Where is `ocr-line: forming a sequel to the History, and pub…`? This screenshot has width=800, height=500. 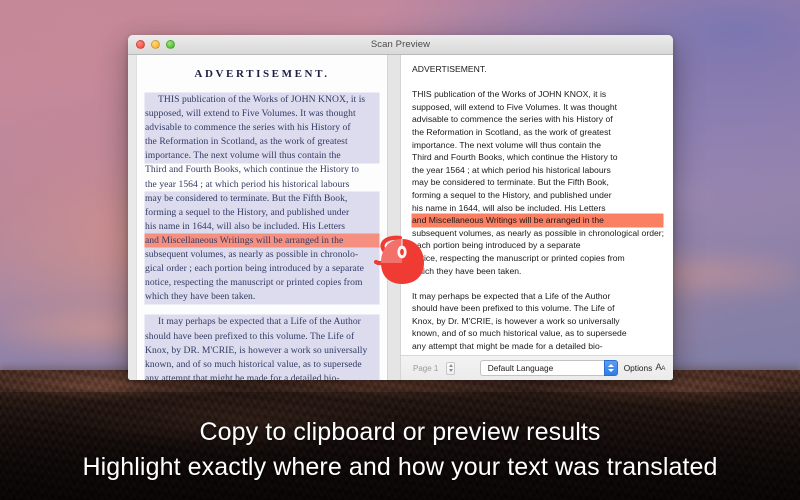 ocr-line: forming a sequel to the History, and pub… is located at coordinates (512, 194).